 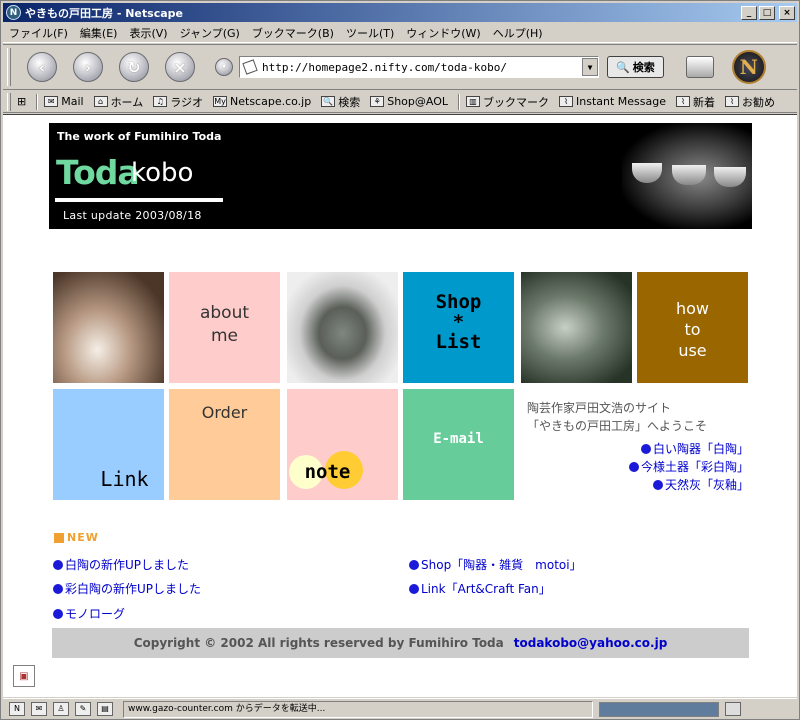 I want to click on tile-how-to-use: how to use, so click(x=692, y=327).